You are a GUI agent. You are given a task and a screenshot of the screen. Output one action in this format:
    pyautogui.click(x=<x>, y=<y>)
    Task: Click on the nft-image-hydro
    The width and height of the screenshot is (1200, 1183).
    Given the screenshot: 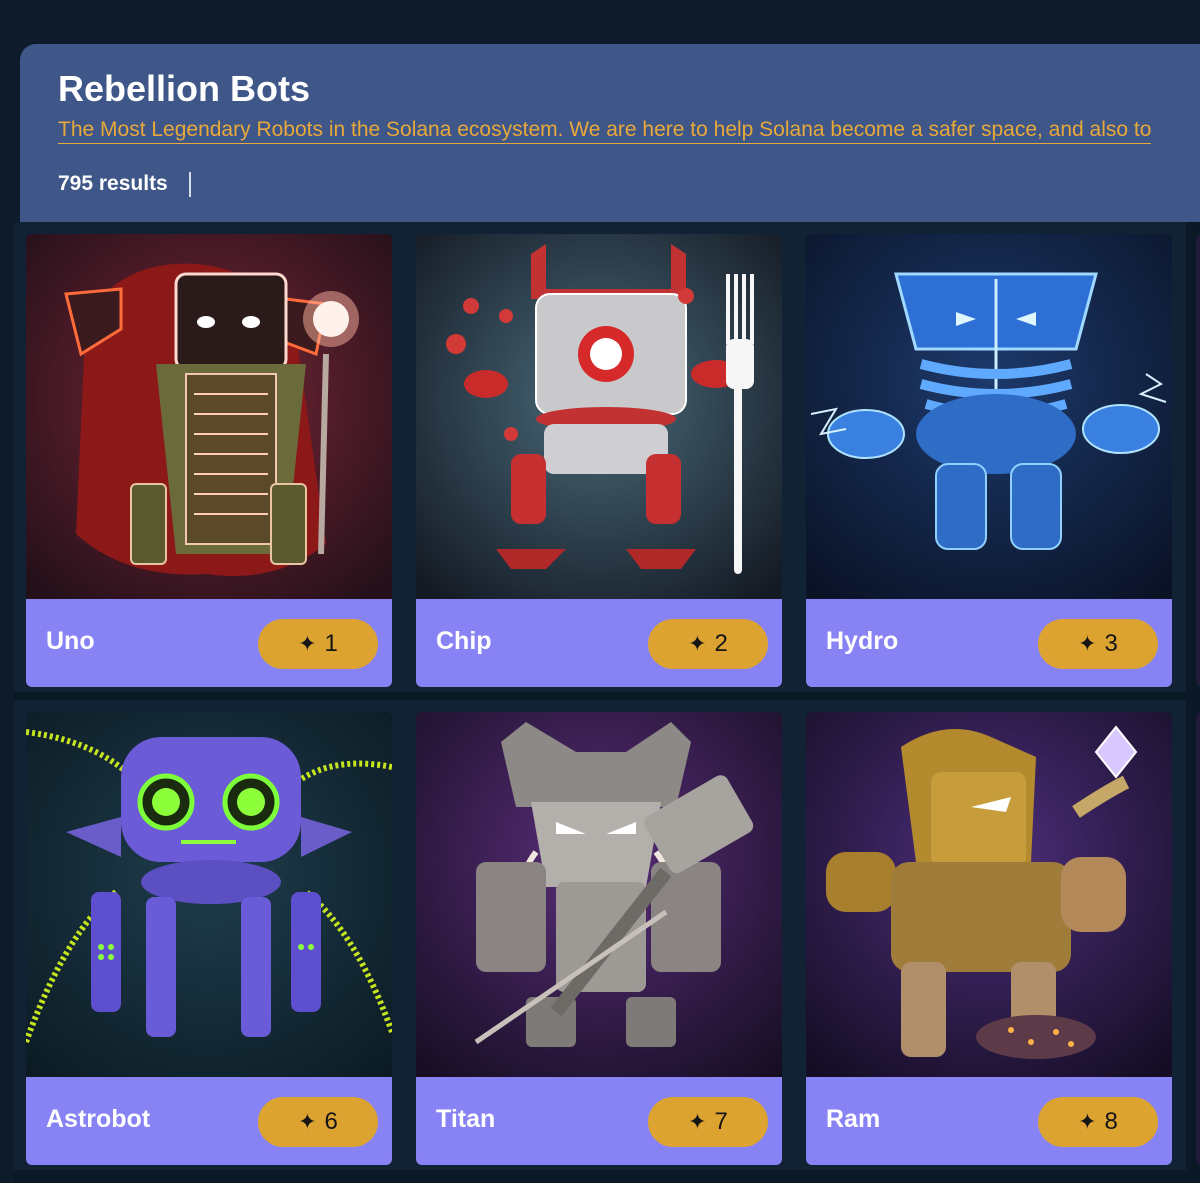 What is the action you would take?
    pyautogui.click(x=989, y=416)
    